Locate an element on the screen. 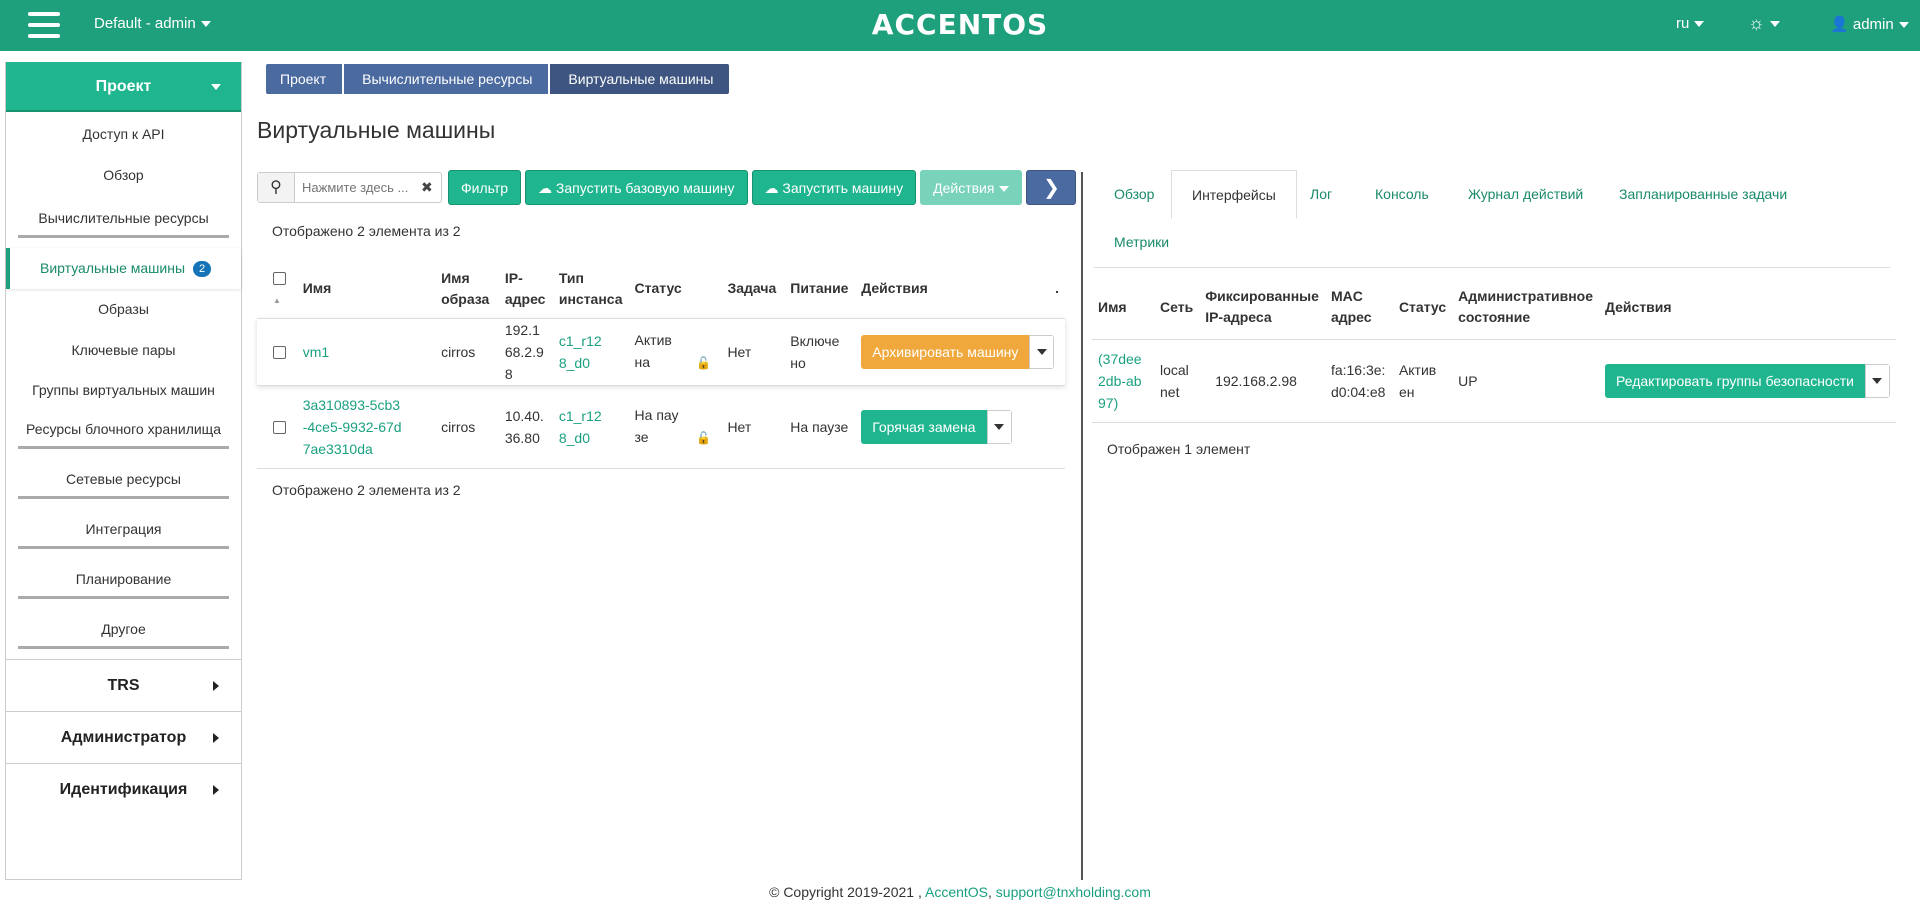 This screenshot has height=905, width=1920. sidebar-item-instances: Виртуальные машины 2 is located at coordinates (123, 268).